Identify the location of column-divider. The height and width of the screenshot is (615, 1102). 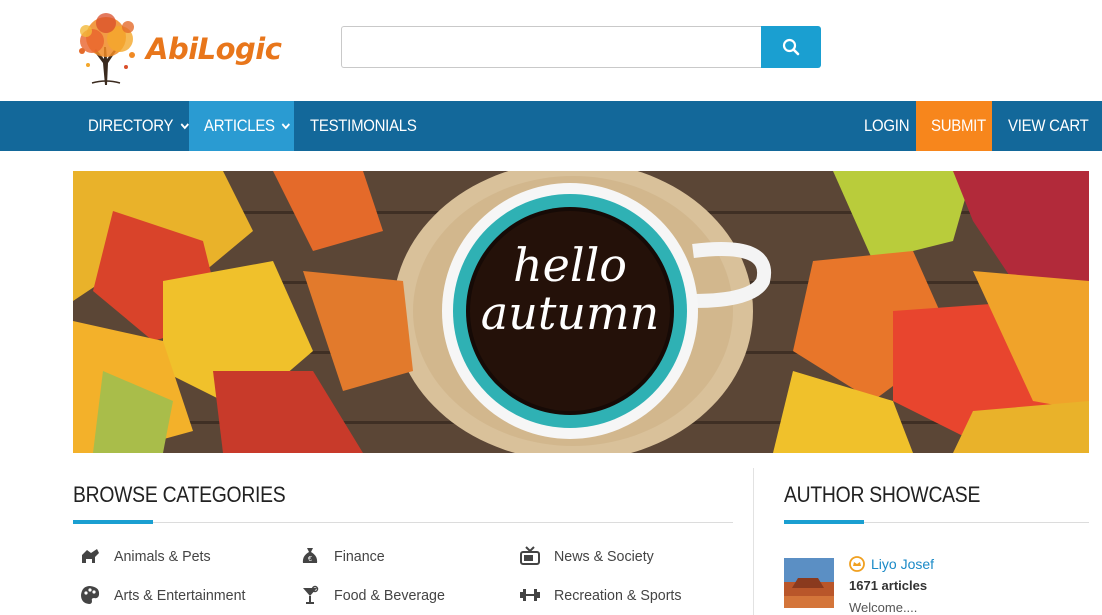
(753, 541).